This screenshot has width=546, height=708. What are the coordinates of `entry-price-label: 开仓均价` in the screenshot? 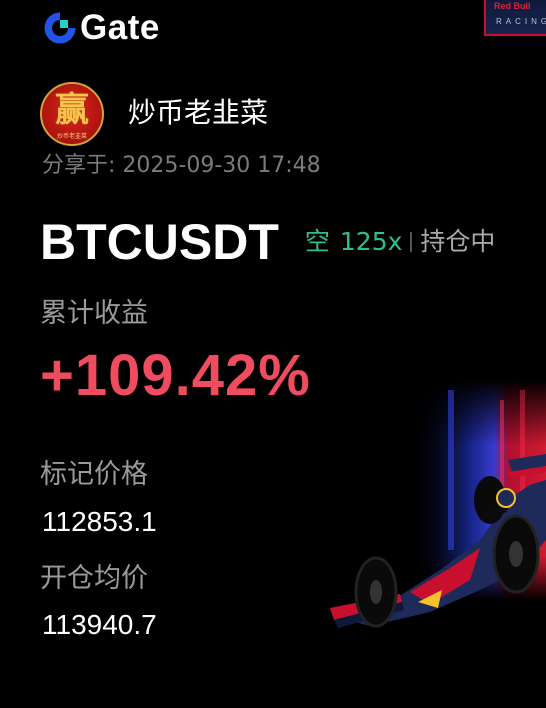 It's located at (94, 578).